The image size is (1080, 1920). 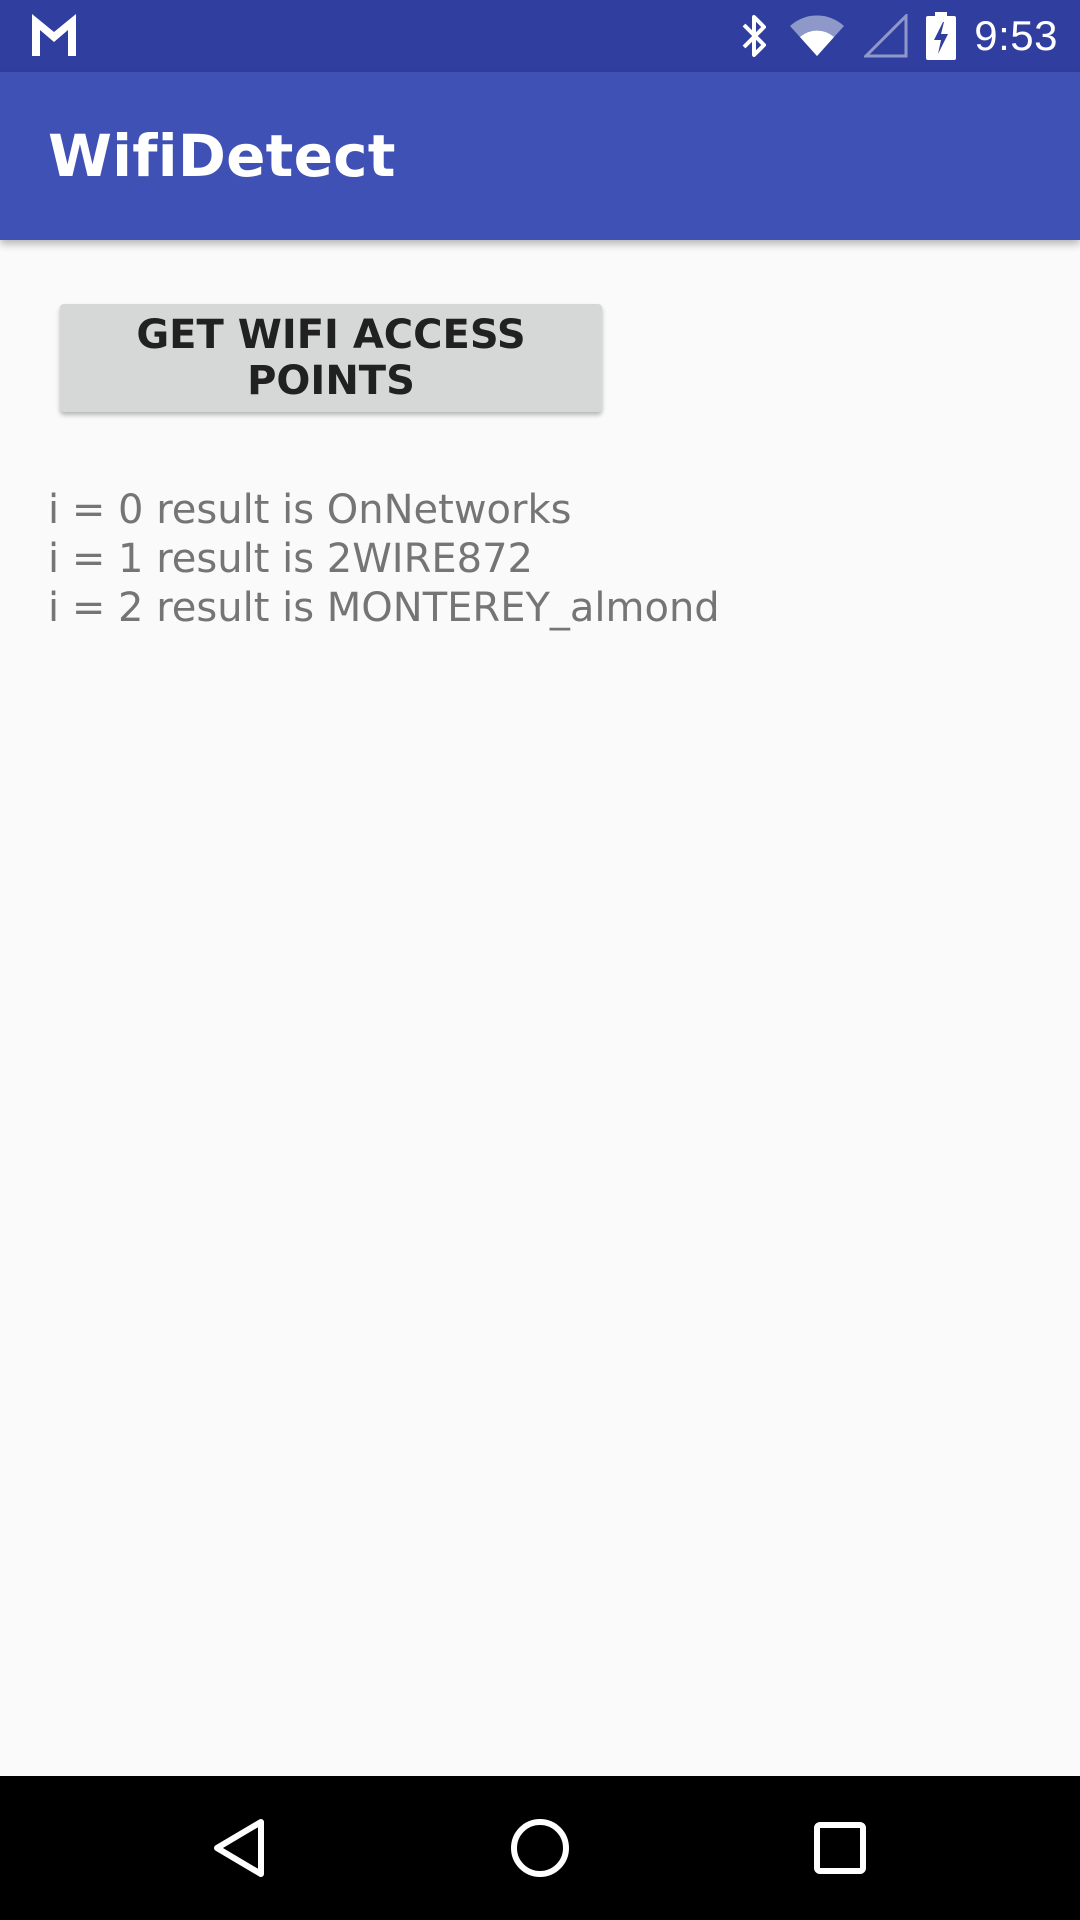 I want to click on back-icon, so click(x=241, y=1848).